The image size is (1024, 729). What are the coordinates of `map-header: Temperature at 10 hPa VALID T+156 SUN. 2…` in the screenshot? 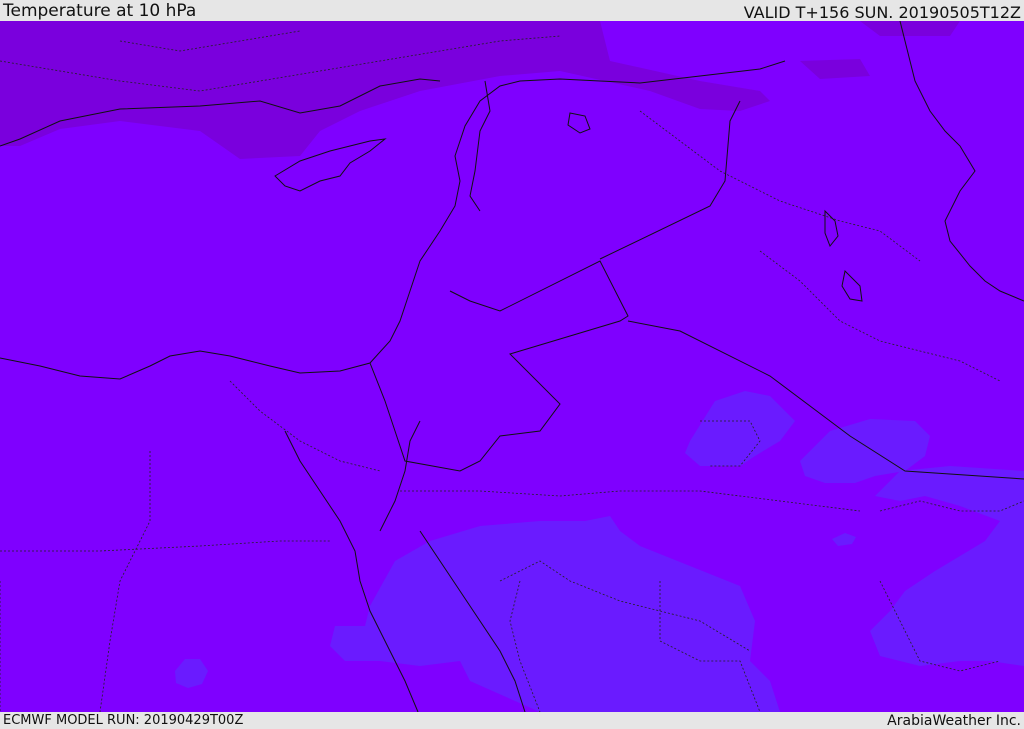 It's located at (512, 10).